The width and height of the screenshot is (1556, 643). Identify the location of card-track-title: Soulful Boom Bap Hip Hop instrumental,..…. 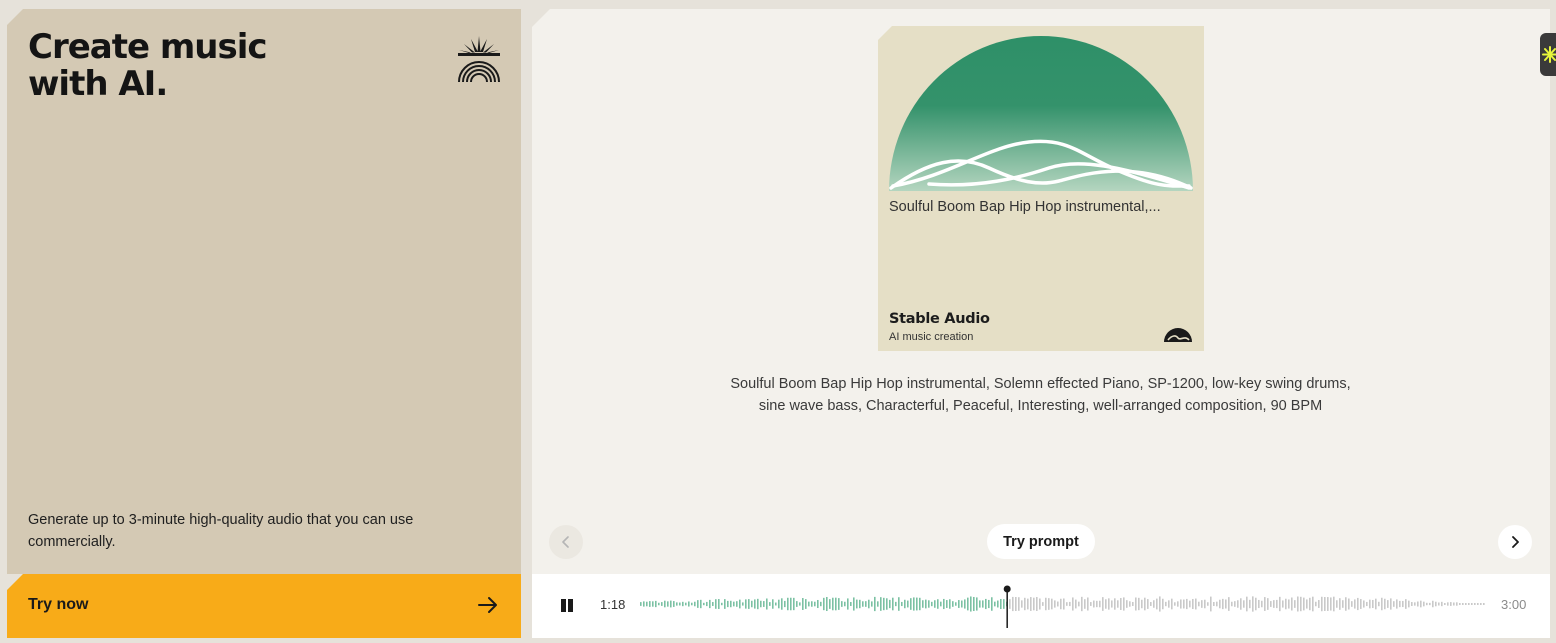
(1025, 207).